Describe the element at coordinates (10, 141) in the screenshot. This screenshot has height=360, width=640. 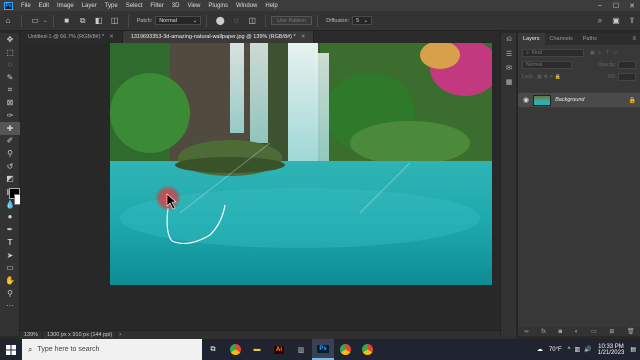
I see `brush-tool-icon: ✐` at that location.